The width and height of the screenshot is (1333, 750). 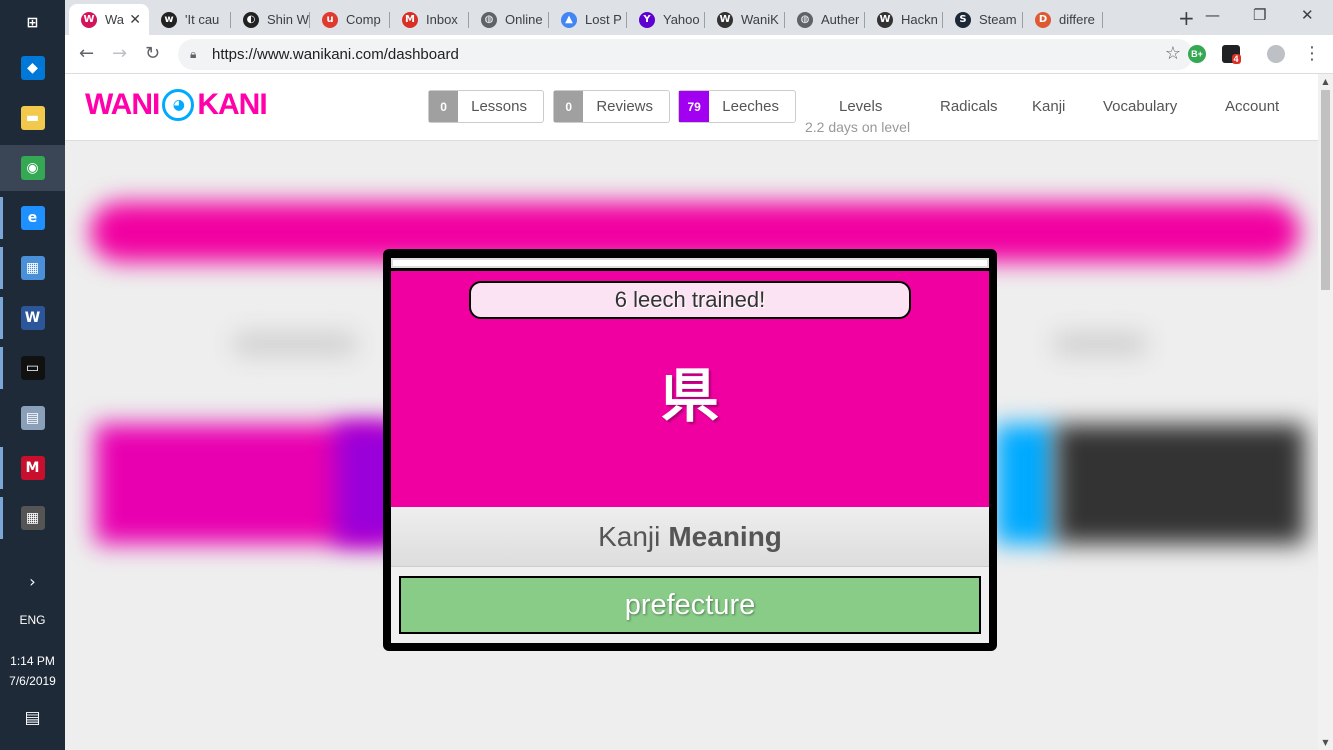 What do you see at coordinates (524, 19) in the screenshot?
I see `tab-title: Online` at bounding box center [524, 19].